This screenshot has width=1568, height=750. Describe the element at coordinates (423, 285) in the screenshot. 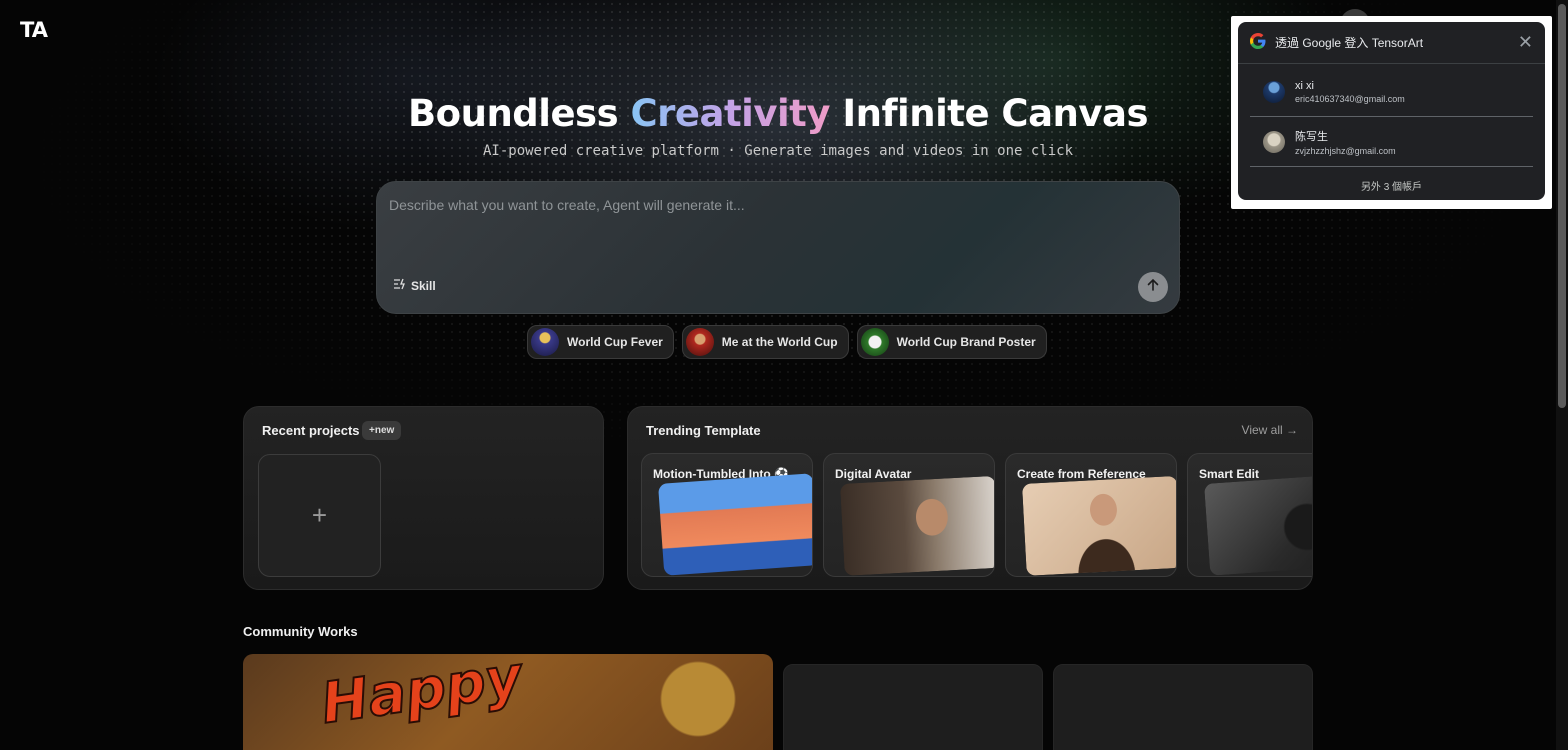

I see `skill-label: Skill` at that location.